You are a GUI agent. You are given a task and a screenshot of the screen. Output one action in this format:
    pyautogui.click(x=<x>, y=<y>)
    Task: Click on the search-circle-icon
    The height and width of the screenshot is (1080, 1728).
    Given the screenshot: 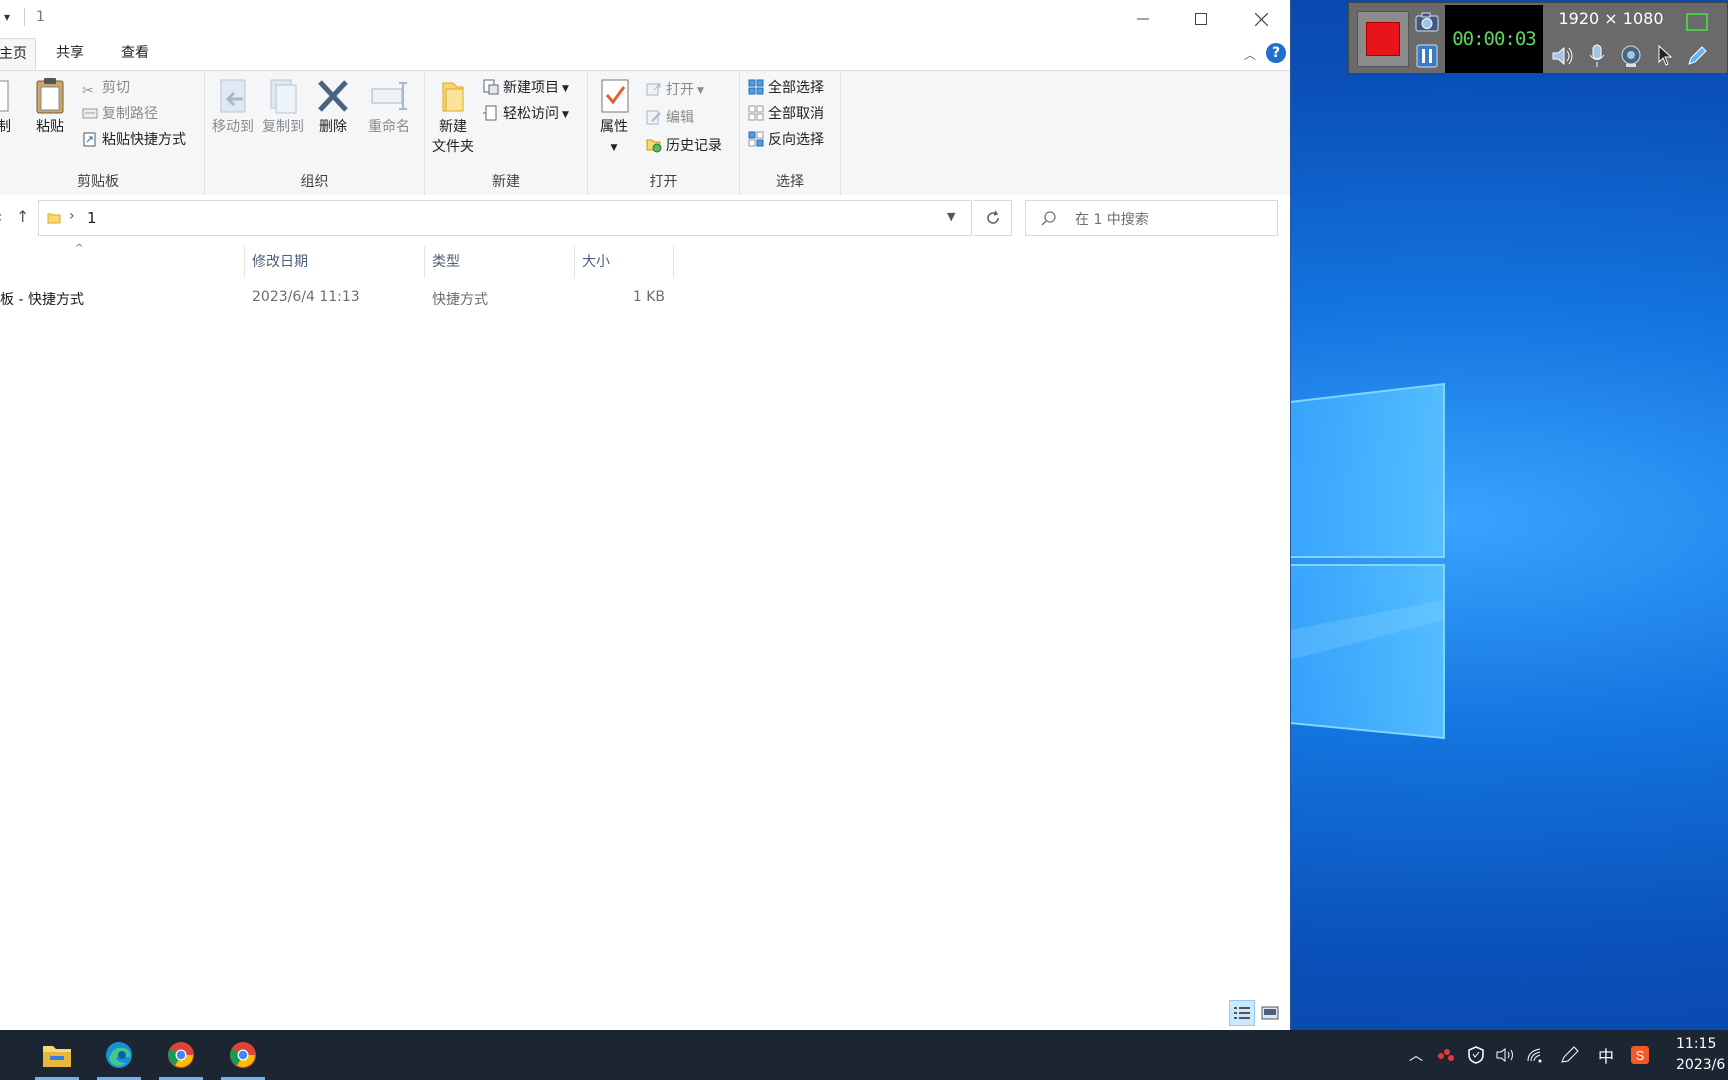 What is the action you would take?
    pyautogui.click(x=2, y=1055)
    